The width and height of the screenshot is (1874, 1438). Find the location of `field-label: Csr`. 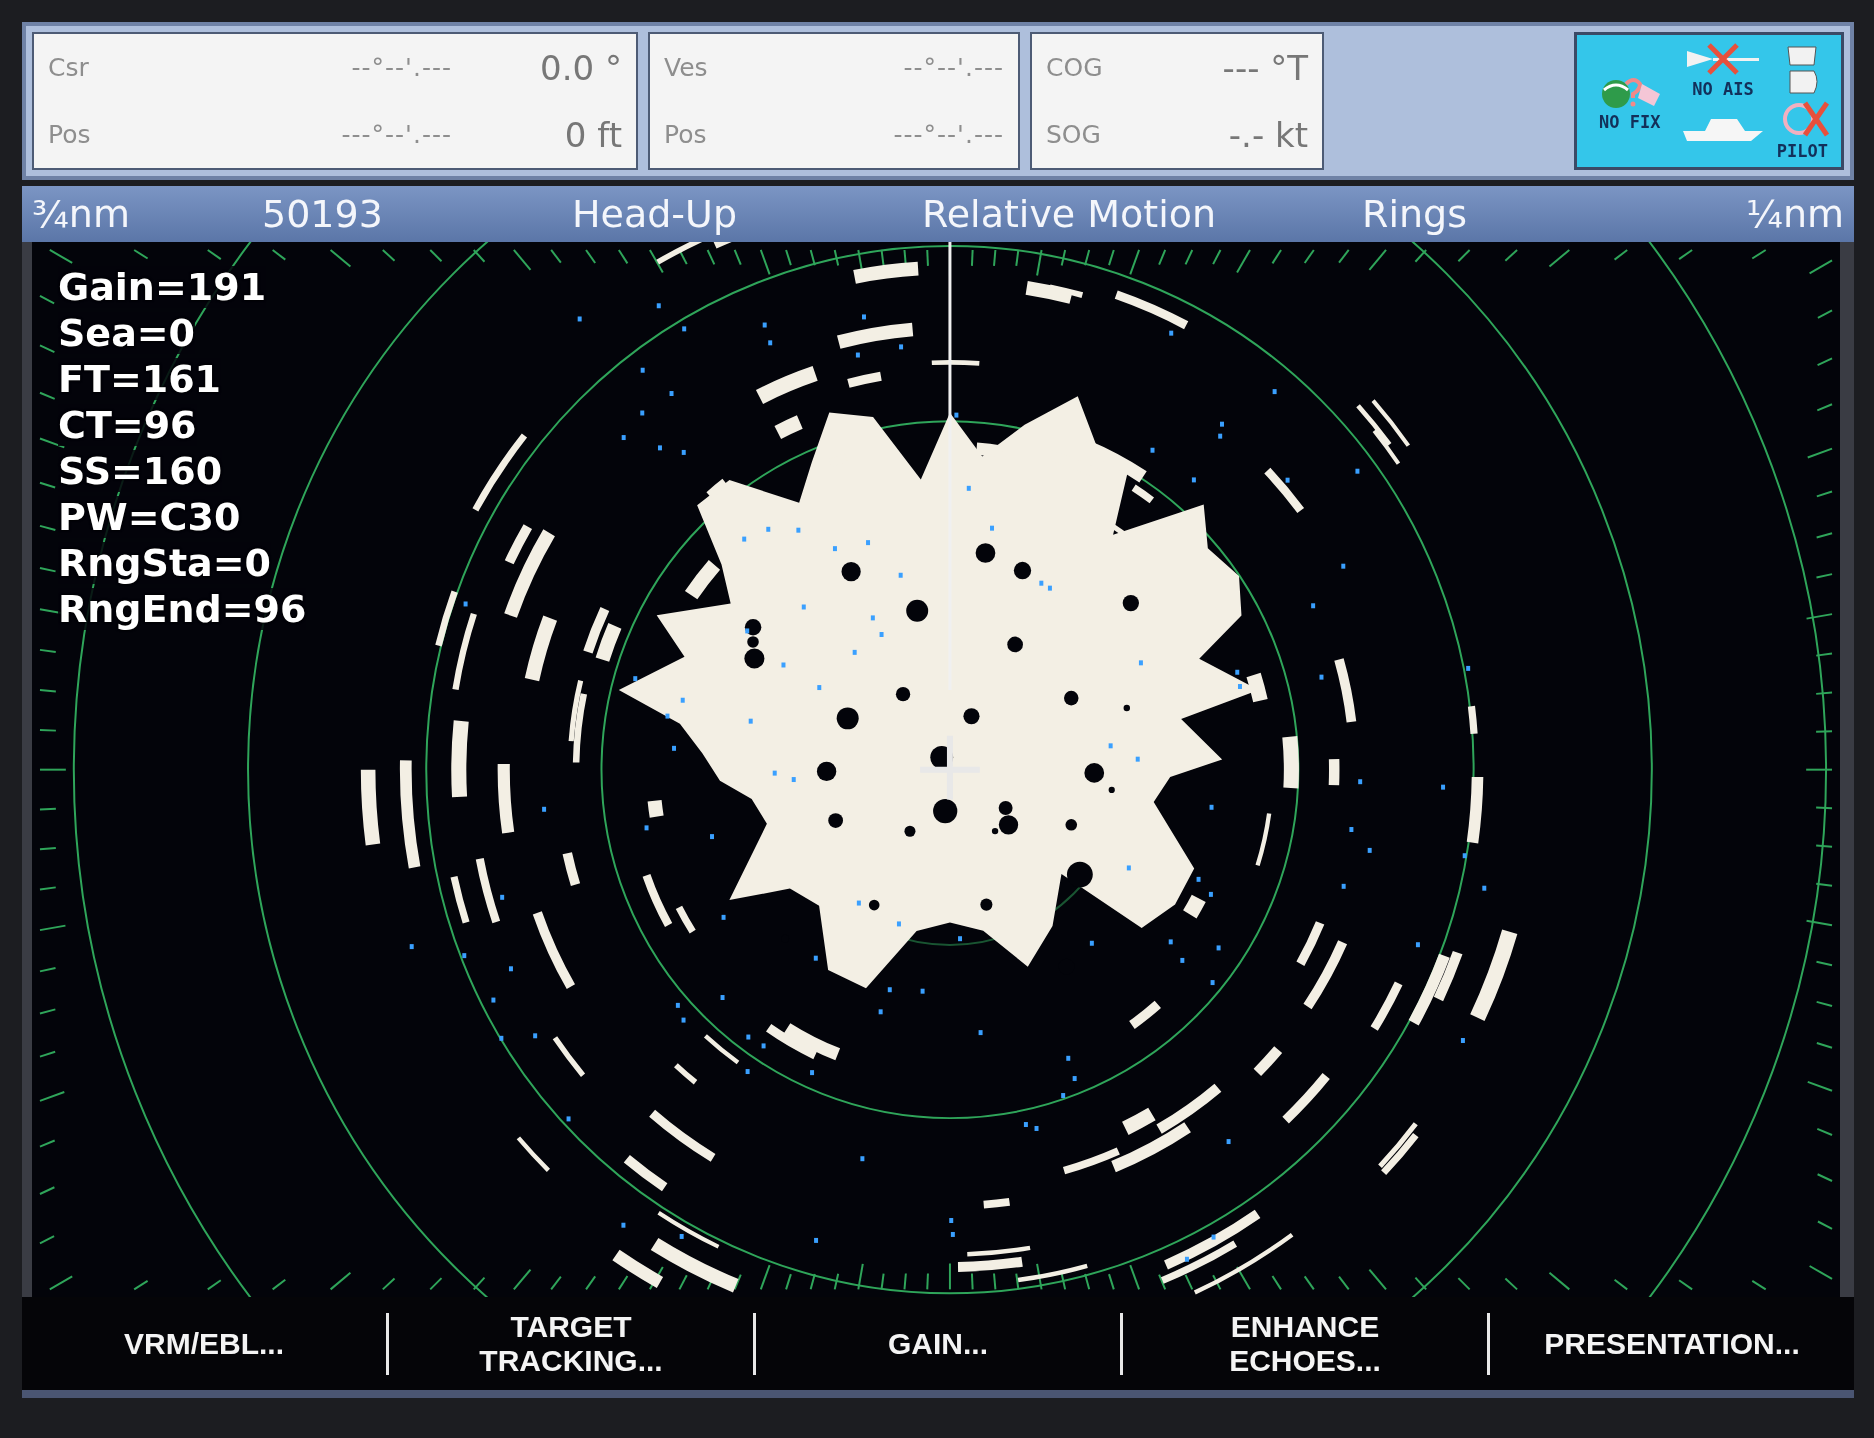

field-label: Csr is located at coordinates (69, 67).